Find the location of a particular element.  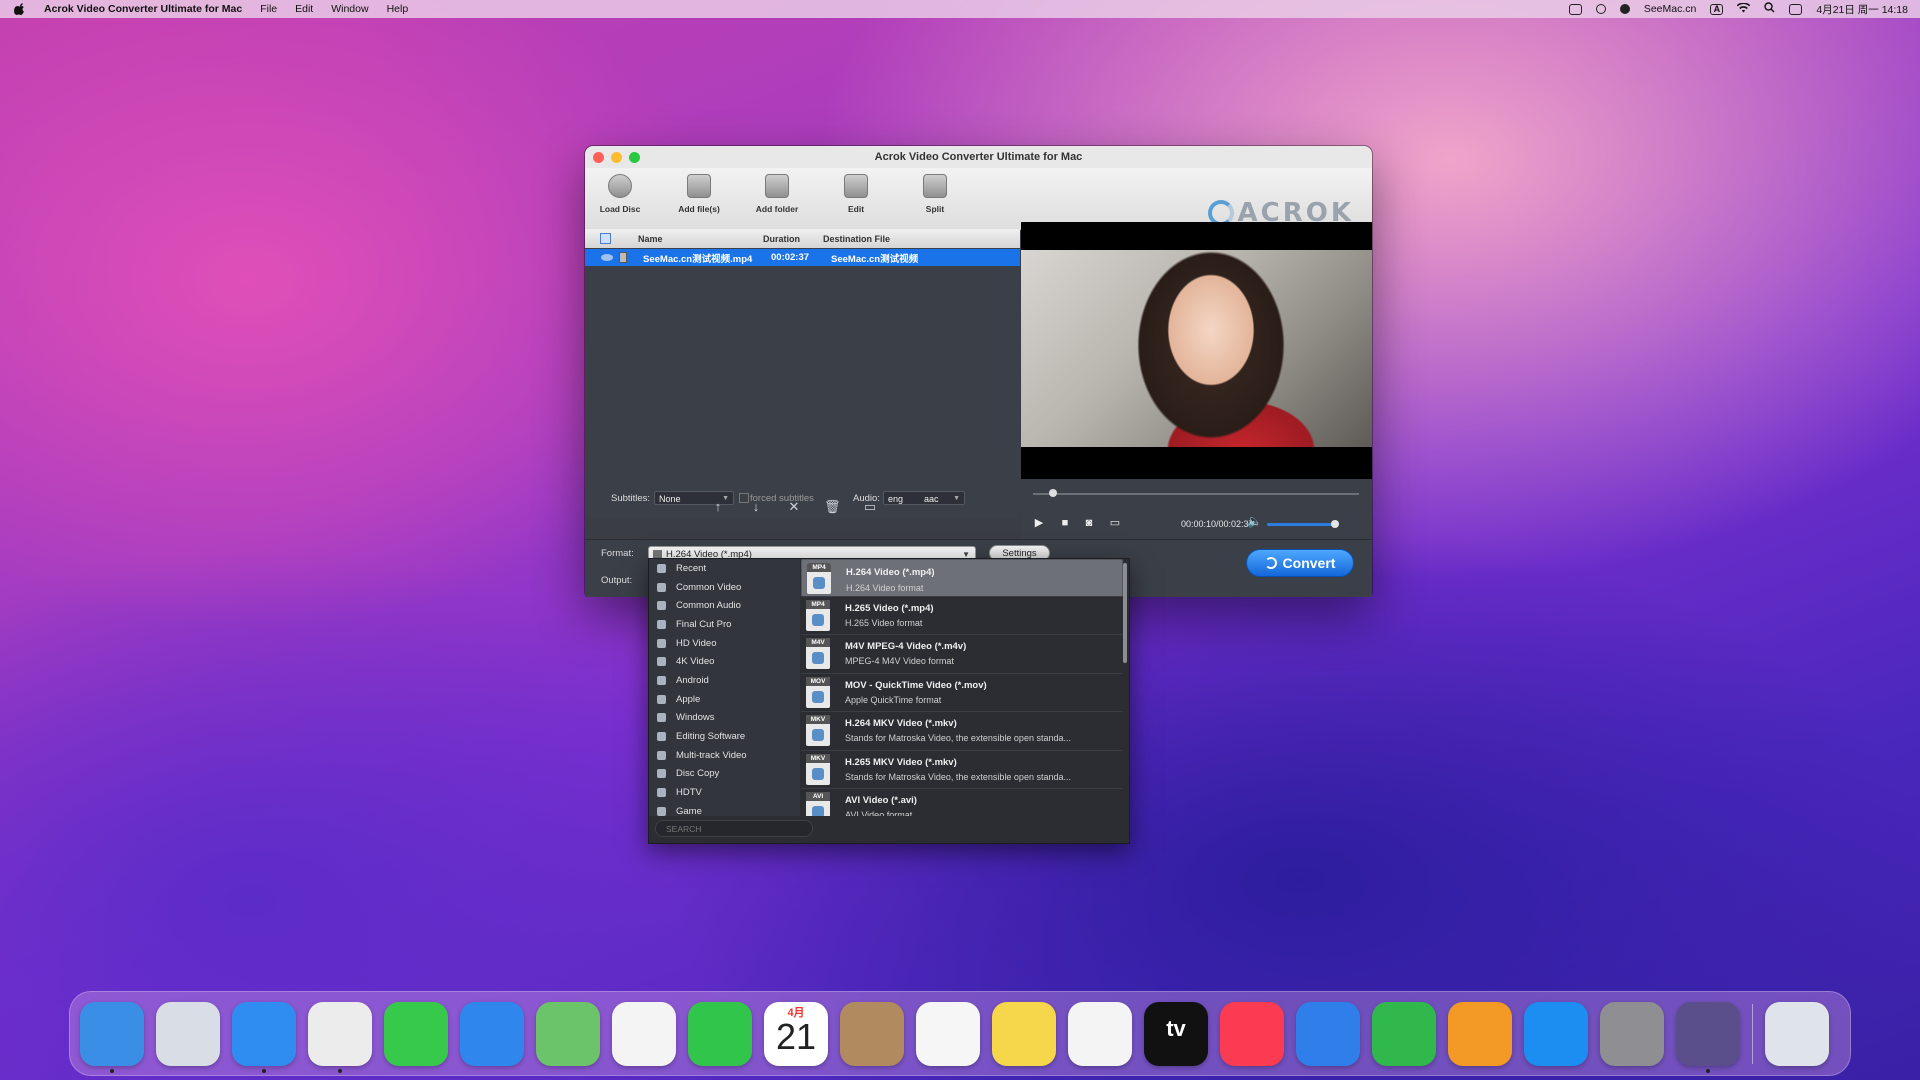

menu-right-text: SeeMac.cn is located at coordinates (1670, 9).